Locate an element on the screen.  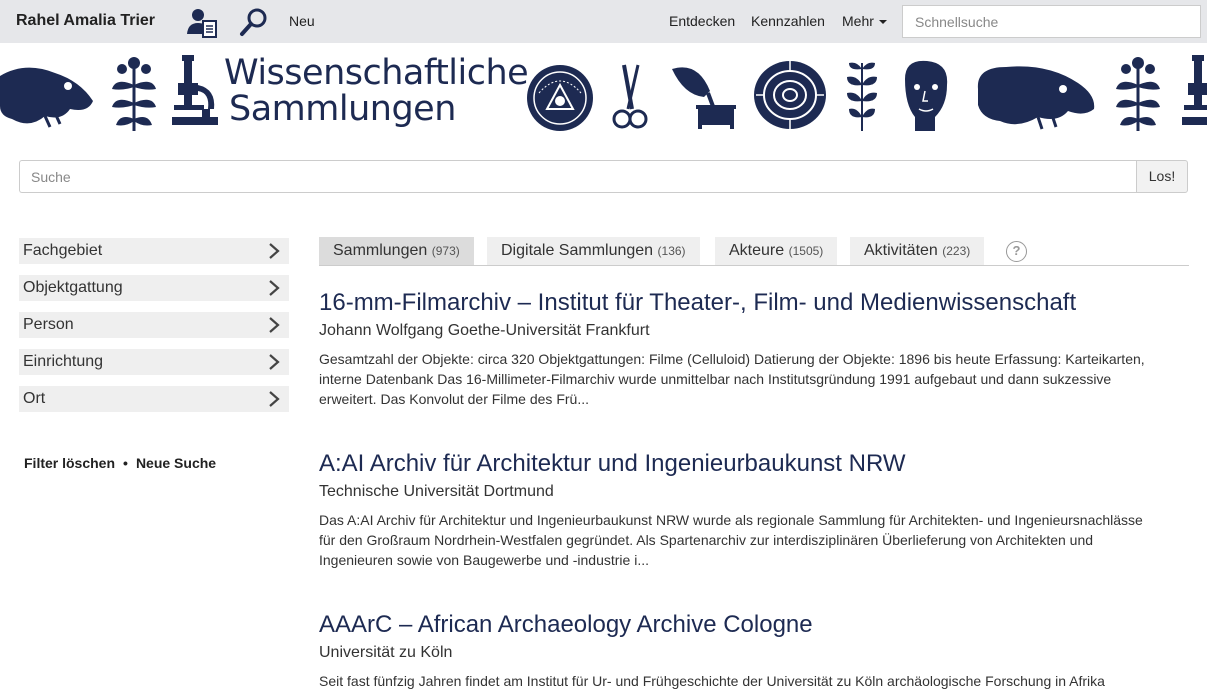
clear-filter-link: Filter löschen is located at coordinates (69, 463).